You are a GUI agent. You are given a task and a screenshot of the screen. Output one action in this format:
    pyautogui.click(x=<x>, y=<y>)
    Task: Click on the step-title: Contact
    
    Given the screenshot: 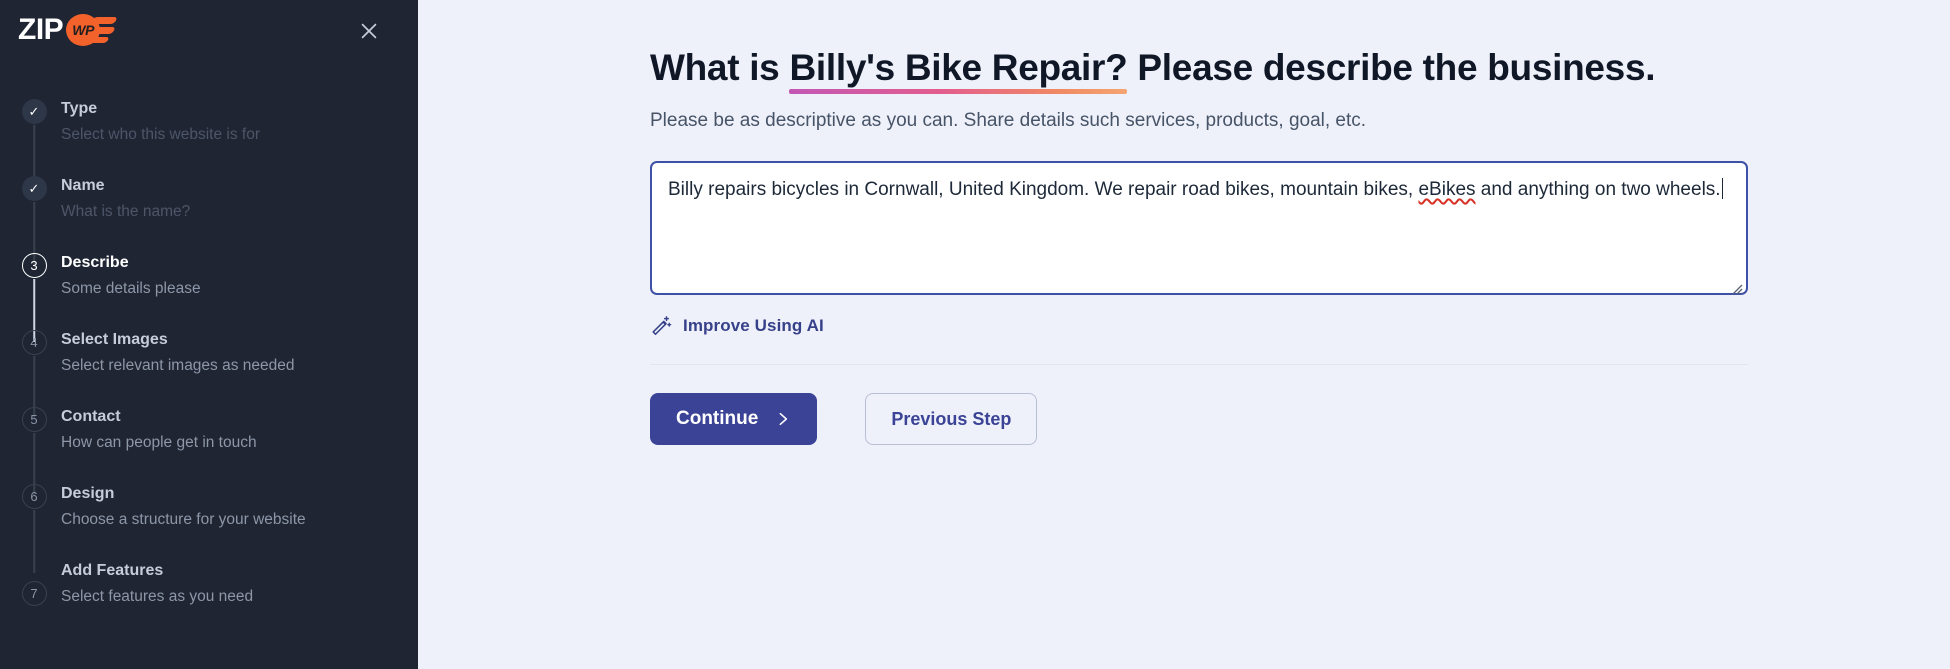 What is the action you would take?
    pyautogui.click(x=91, y=416)
    